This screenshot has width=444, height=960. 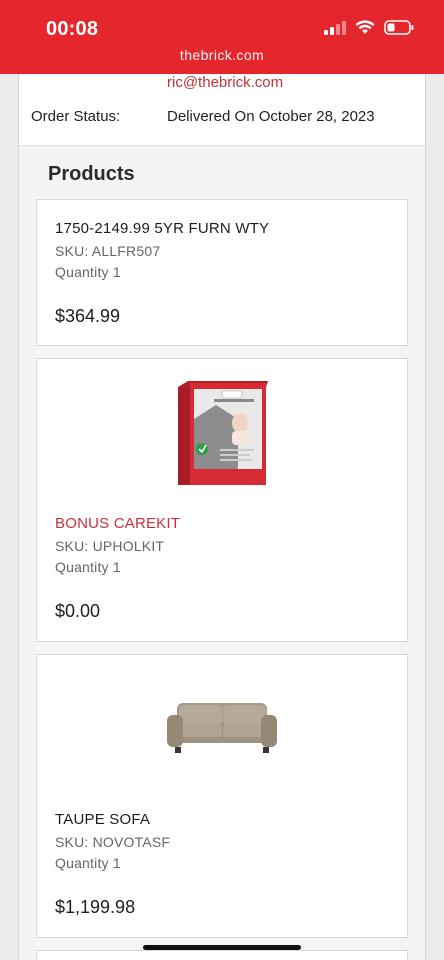 What do you see at coordinates (91, 174) in the screenshot?
I see `products-heading: Products` at bounding box center [91, 174].